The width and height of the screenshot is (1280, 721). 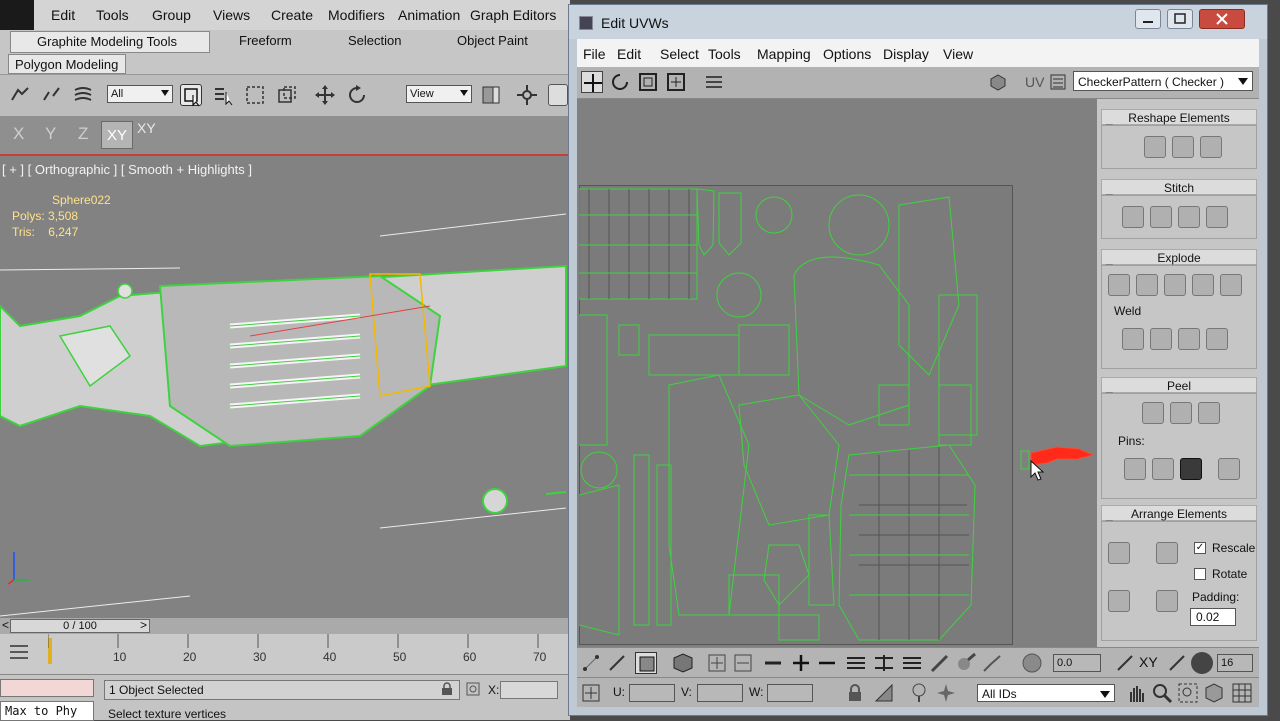 I want to click on uvw-menu-select: Select, so click(x=679, y=54).